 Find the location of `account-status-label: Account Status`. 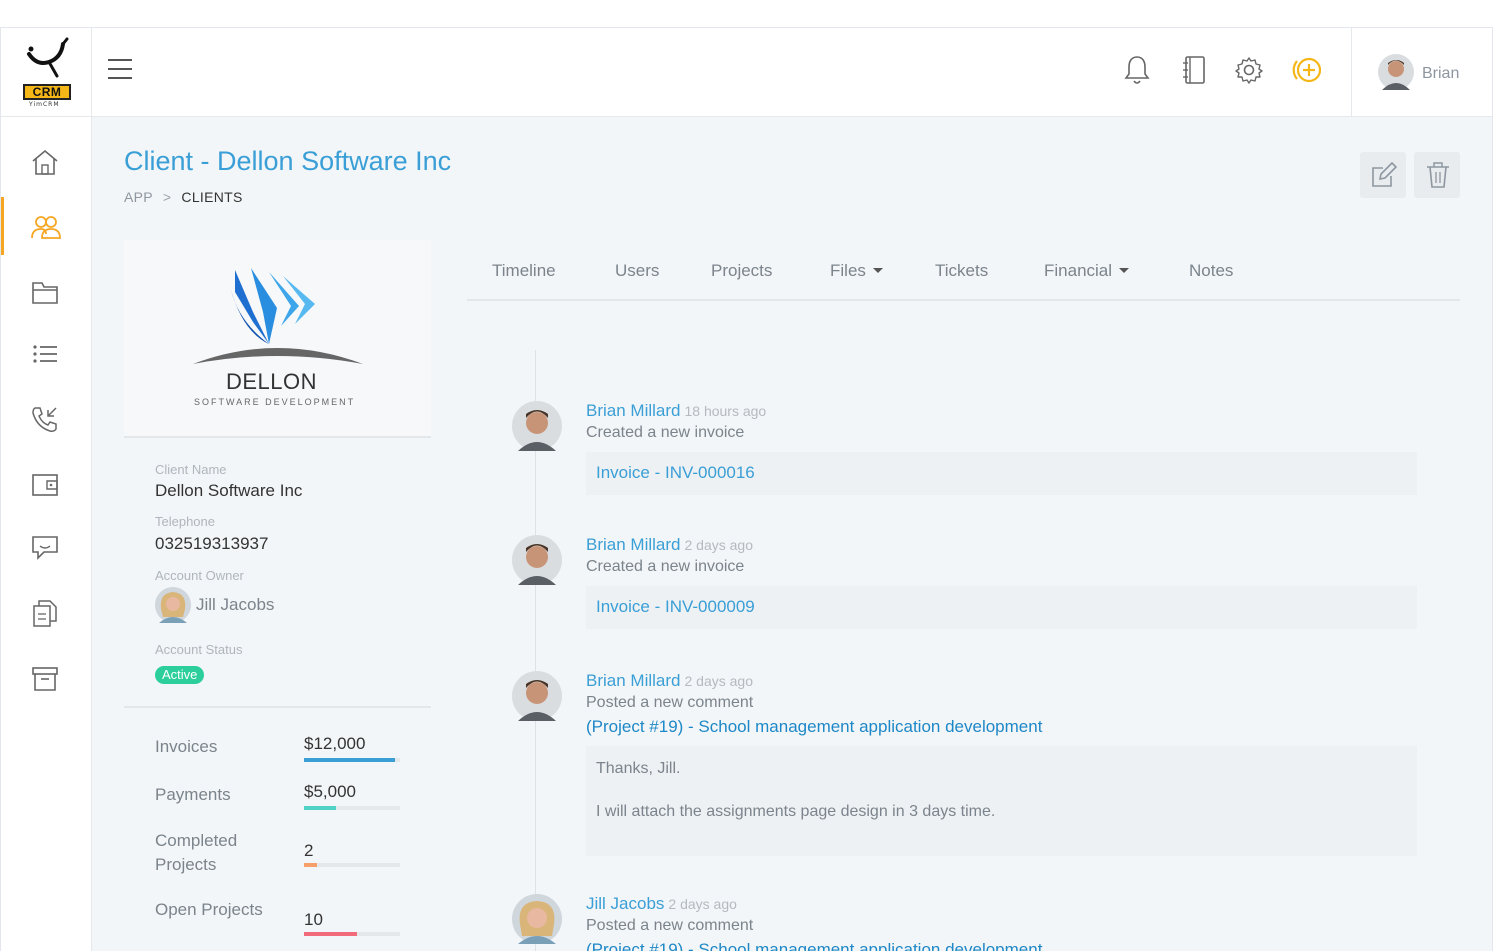

account-status-label: Account Status is located at coordinates (199, 649).